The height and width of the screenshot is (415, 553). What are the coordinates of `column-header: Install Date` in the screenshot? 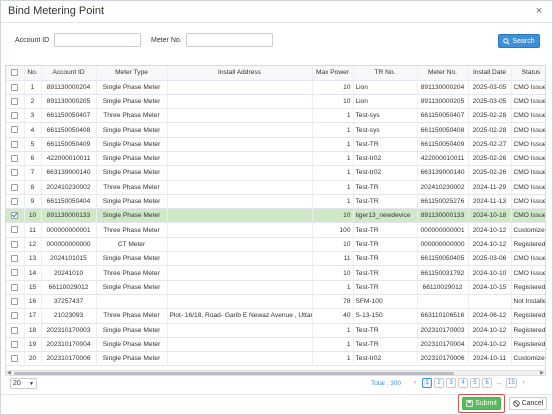 It's located at (490, 73).